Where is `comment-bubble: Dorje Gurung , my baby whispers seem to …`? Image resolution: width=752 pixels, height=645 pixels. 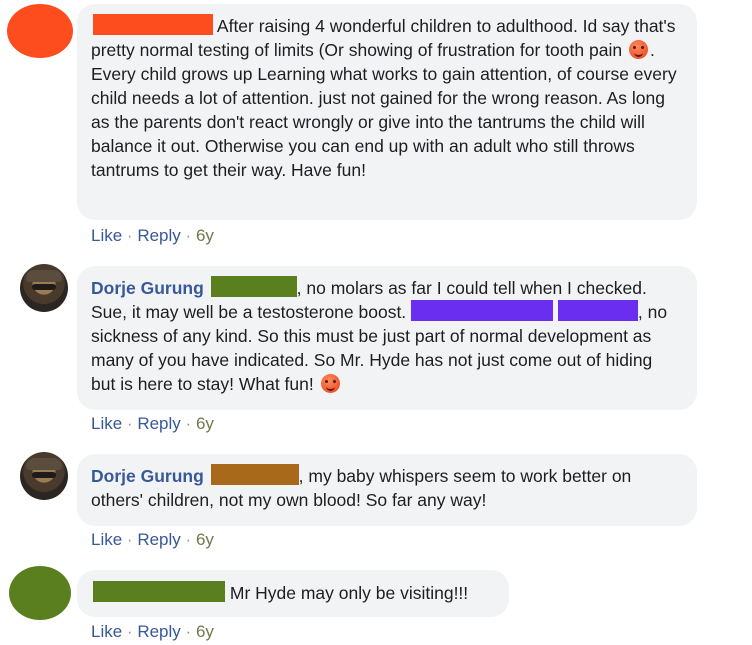
comment-bubble: Dorje Gurung , my baby whispers seem to … is located at coordinates (387, 490).